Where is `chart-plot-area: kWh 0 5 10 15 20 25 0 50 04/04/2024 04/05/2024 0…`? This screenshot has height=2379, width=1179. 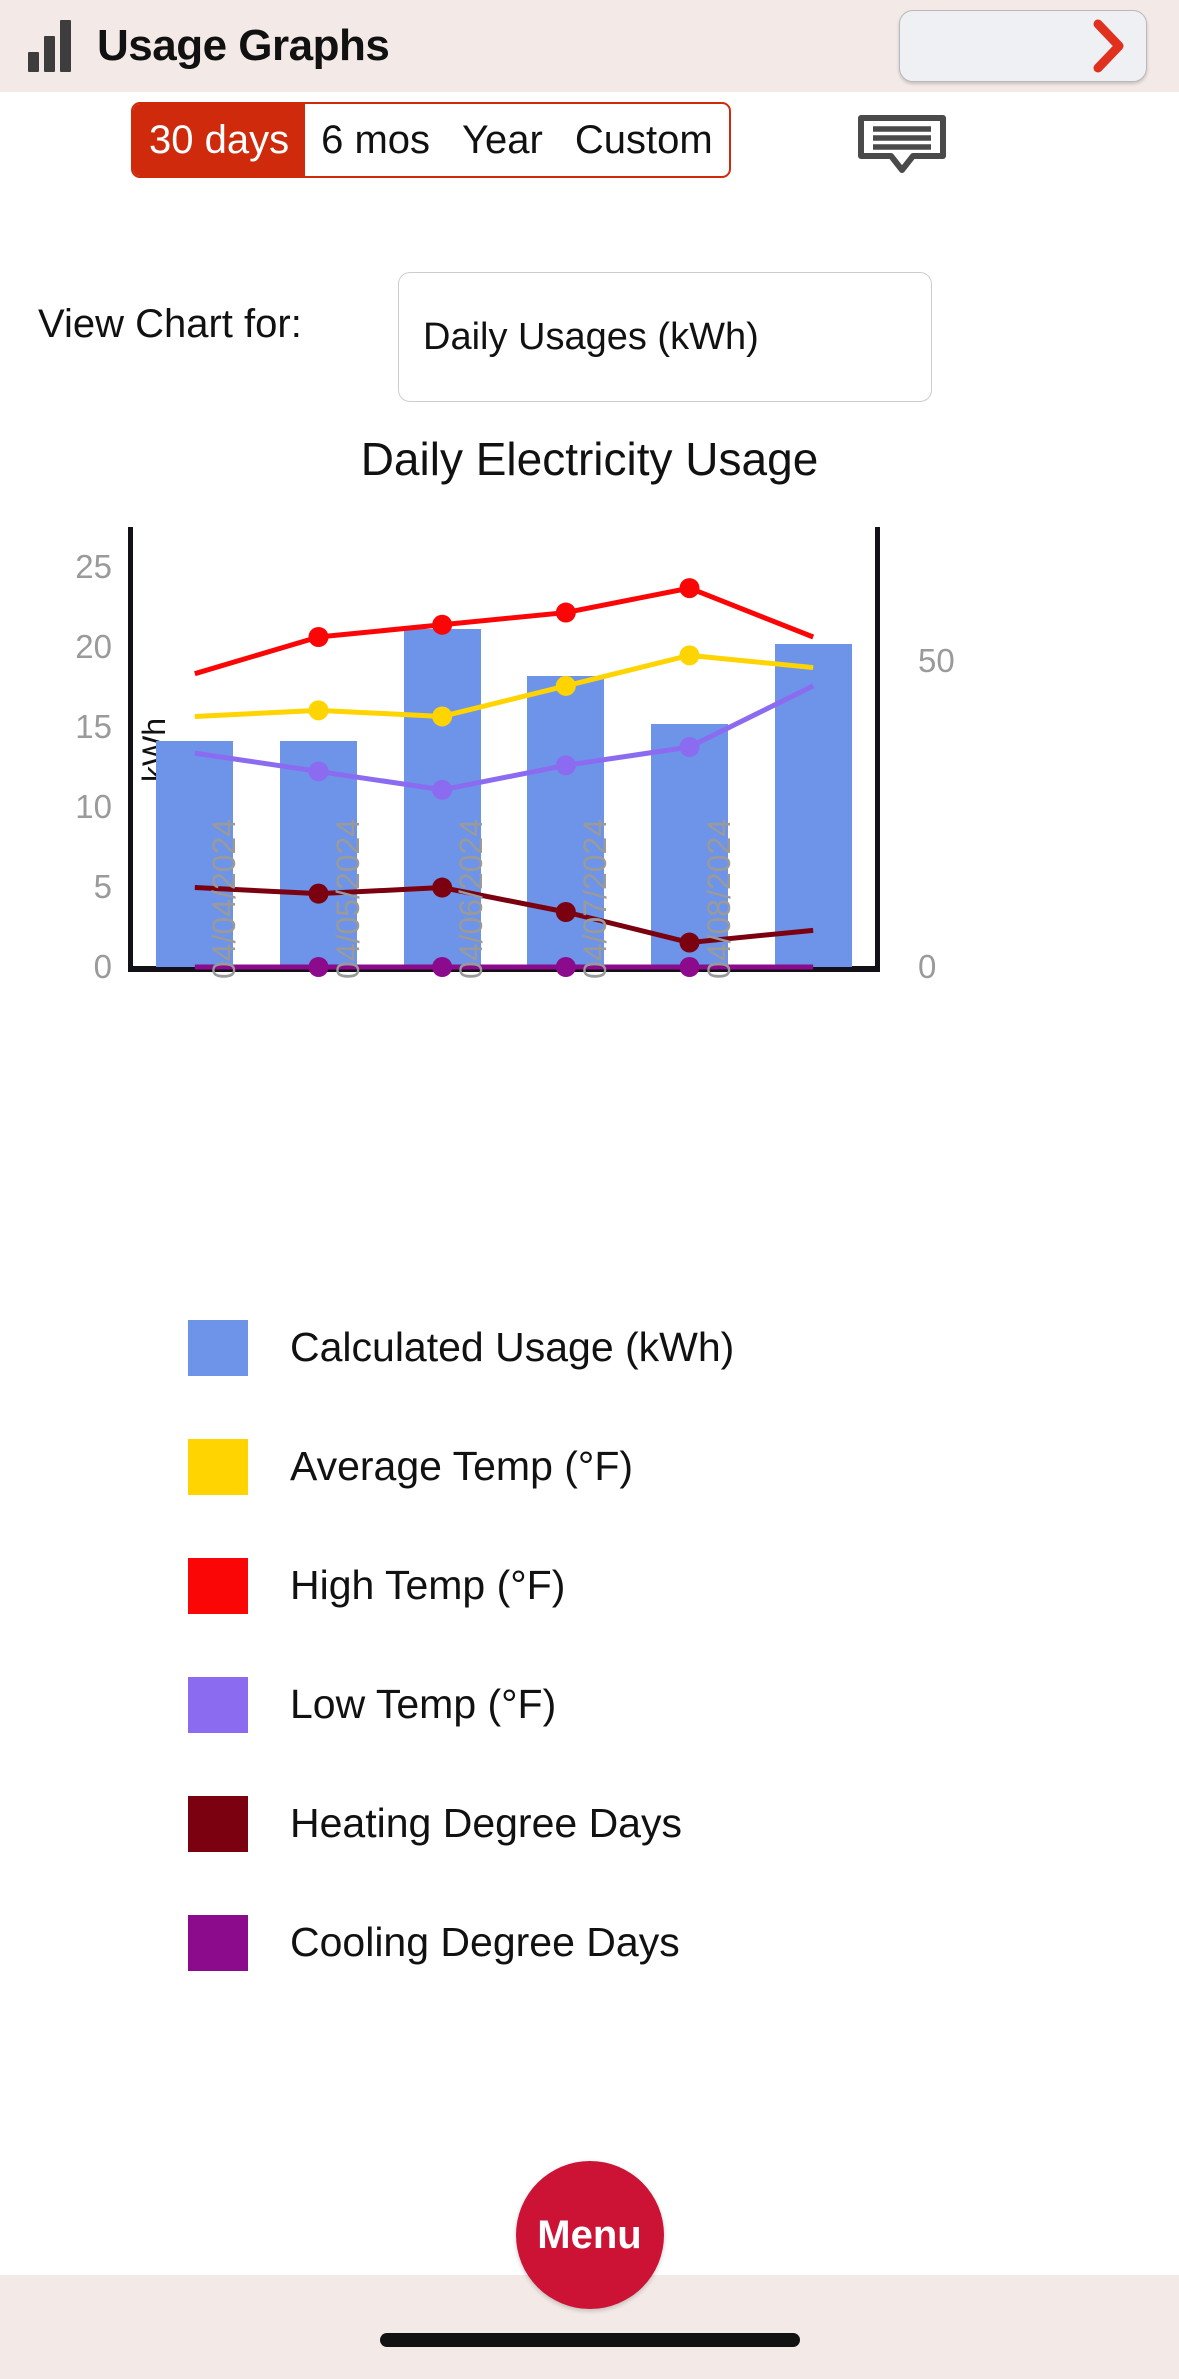 chart-plot-area: kWh 0 5 10 15 20 25 0 50 04/04/2024 04/05/2024 0… is located at coordinates (515, 756).